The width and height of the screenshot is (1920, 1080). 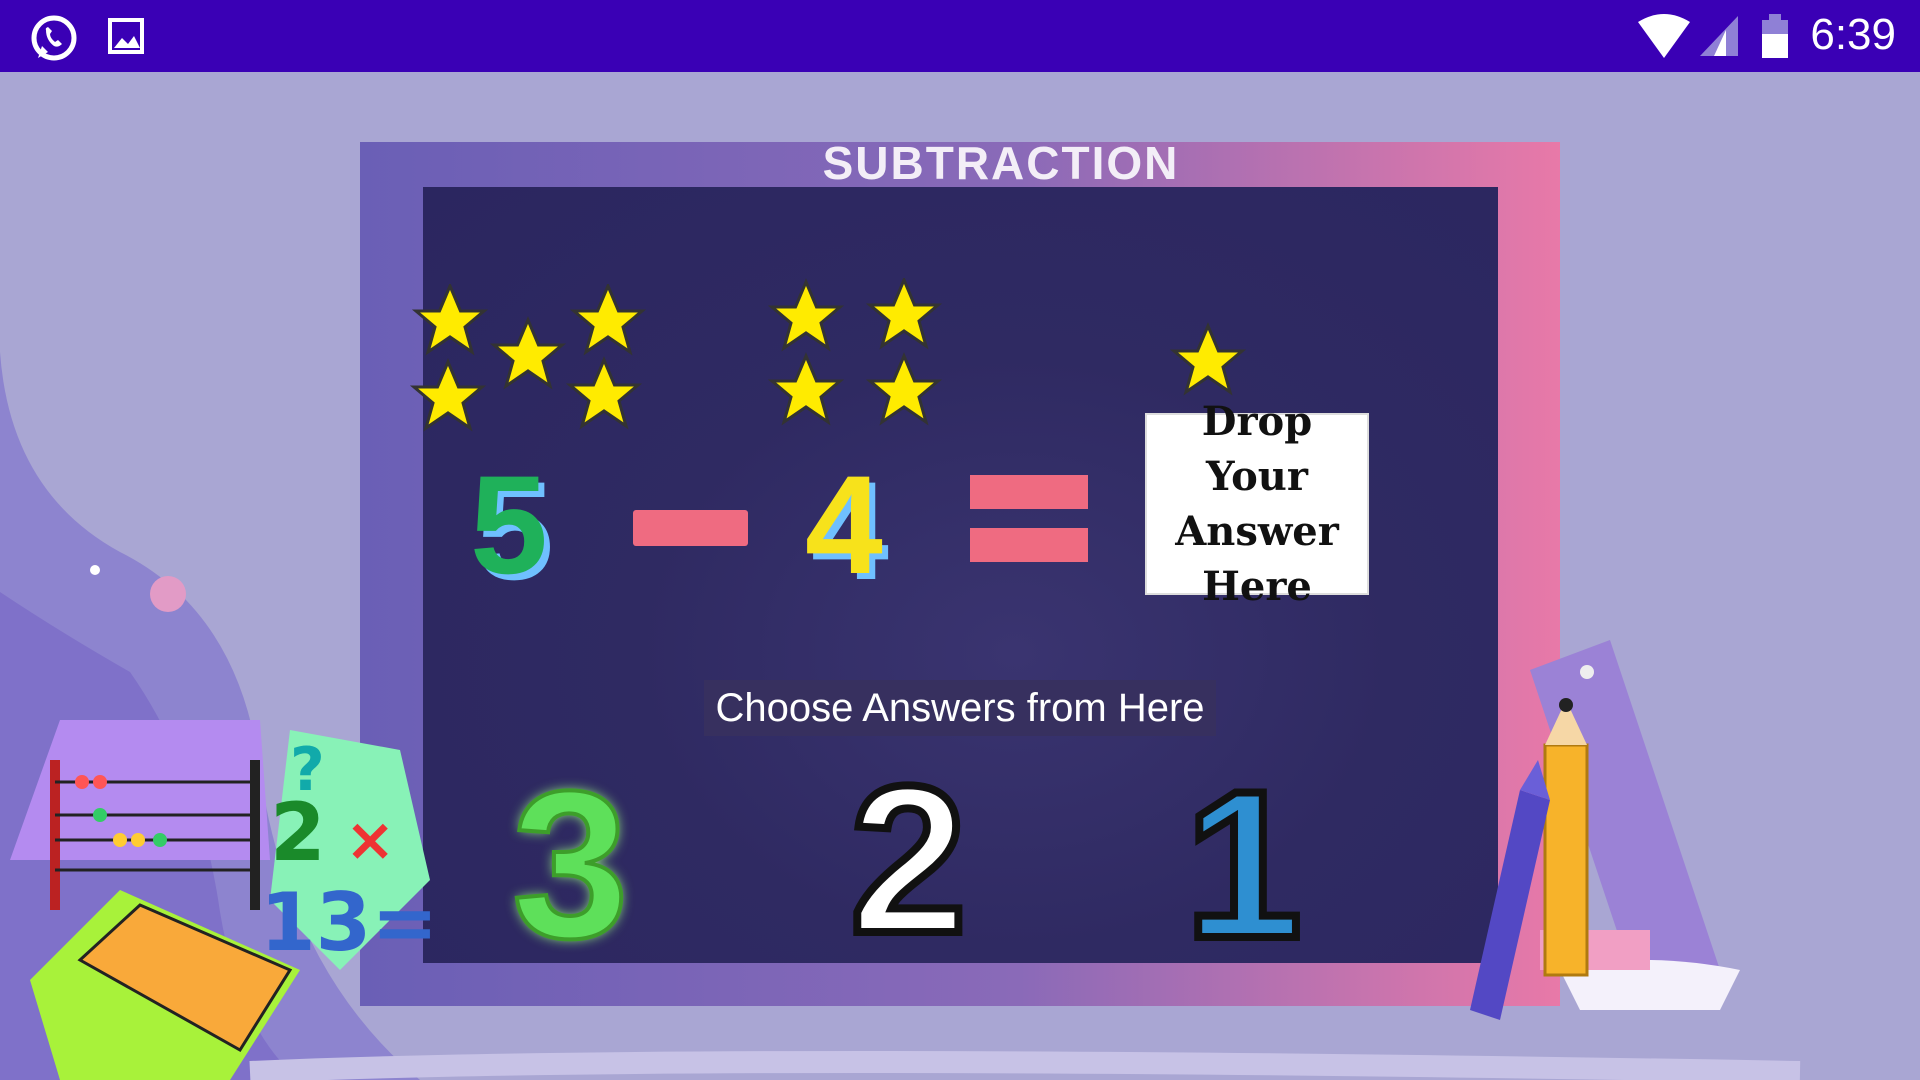 I want to click on svg-text: 13=, so click(x=349, y=922).